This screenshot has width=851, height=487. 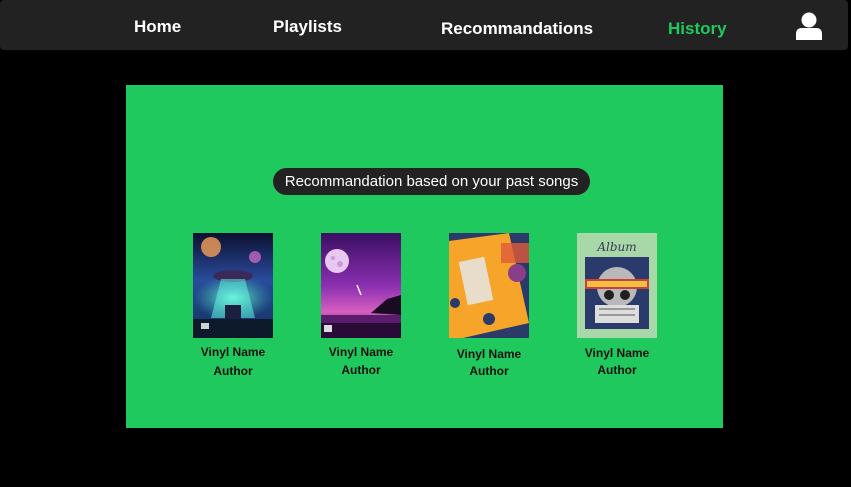 I want to click on nav-playlists-link: Playlists, so click(x=307, y=27).